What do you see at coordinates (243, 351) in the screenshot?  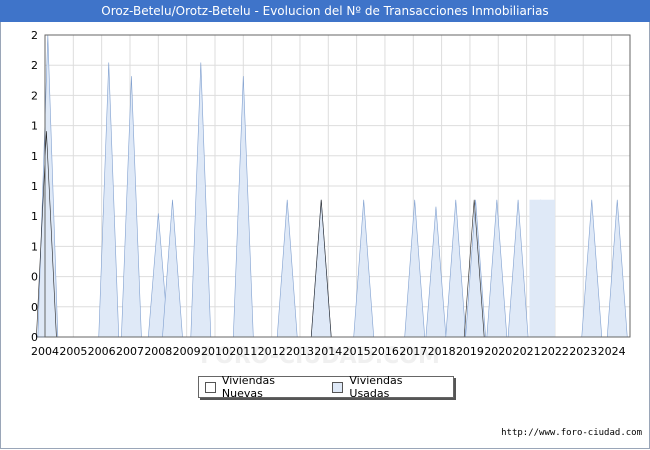 I see `x-tick-label: 2011` at bounding box center [243, 351].